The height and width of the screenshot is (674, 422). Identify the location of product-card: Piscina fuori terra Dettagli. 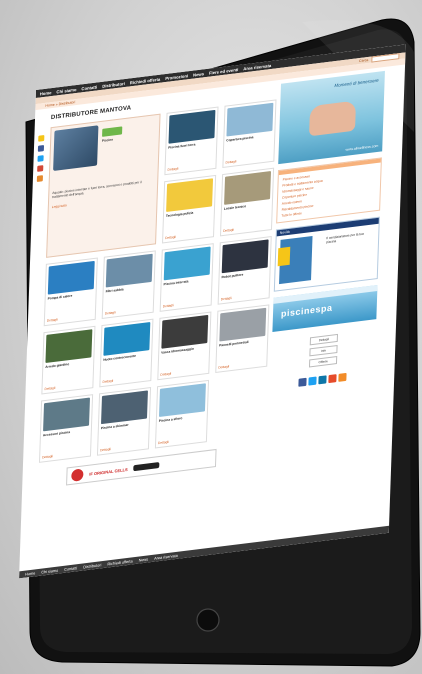
(191, 141).